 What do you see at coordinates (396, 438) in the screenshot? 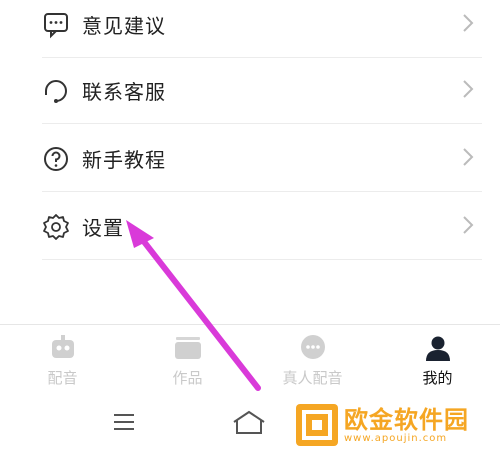
I see `watermark-url: www.apoujin.com` at bounding box center [396, 438].